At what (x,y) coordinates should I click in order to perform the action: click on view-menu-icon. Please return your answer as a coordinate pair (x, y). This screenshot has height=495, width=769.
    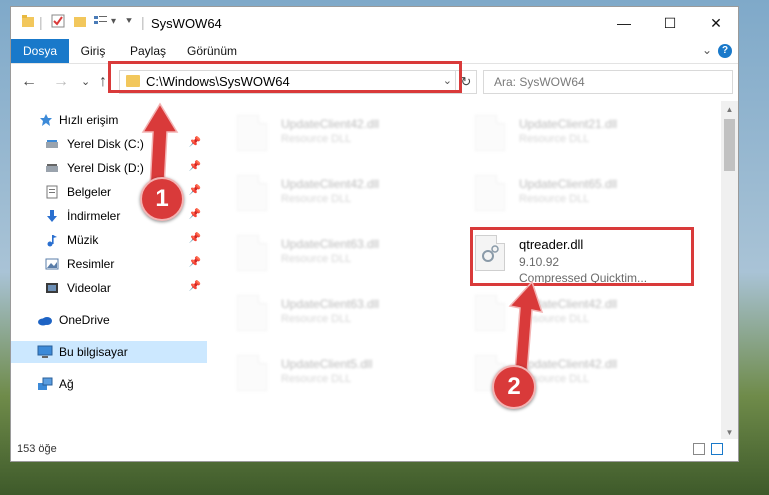
    Looking at the image, I should click on (101, 22).